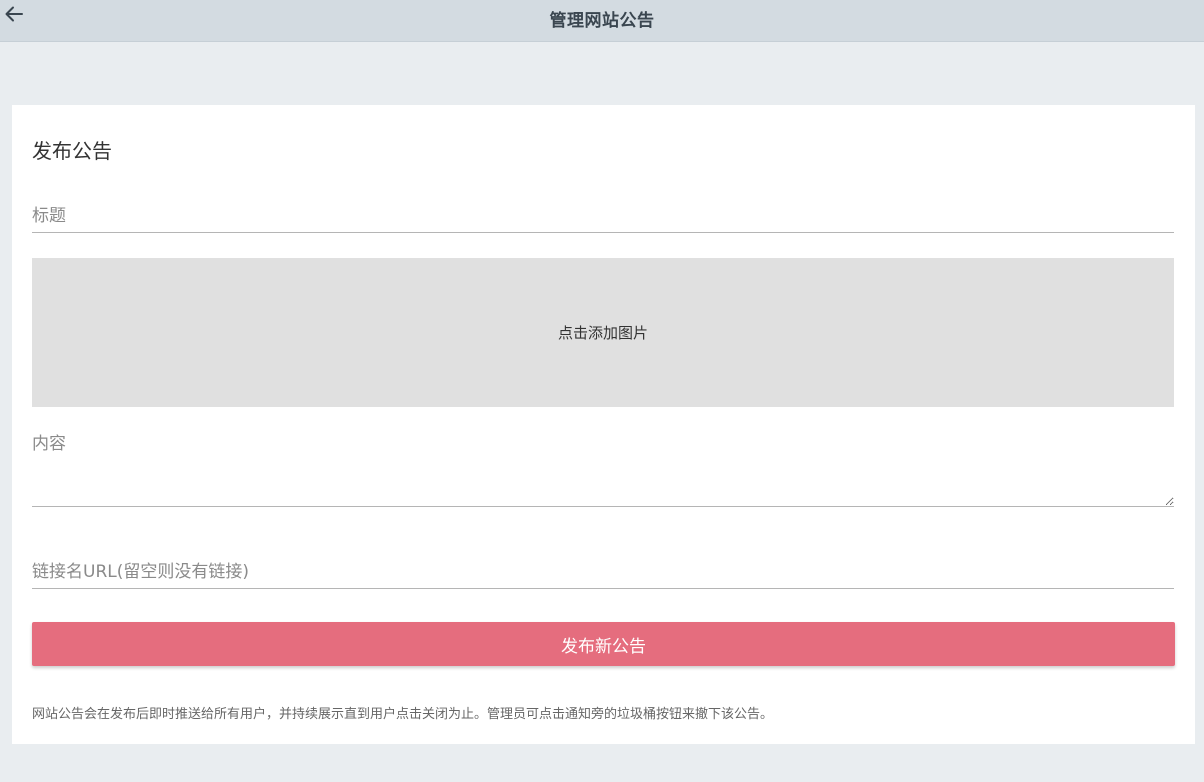  What do you see at coordinates (72, 151) in the screenshot?
I see `form-heading: 发布公告` at bounding box center [72, 151].